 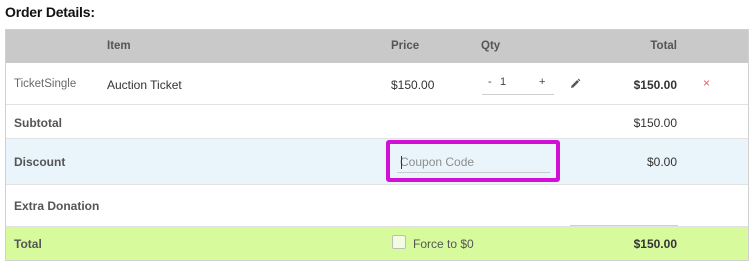 I want to click on qty-decrement-button: -, so click(x=490, y=82).